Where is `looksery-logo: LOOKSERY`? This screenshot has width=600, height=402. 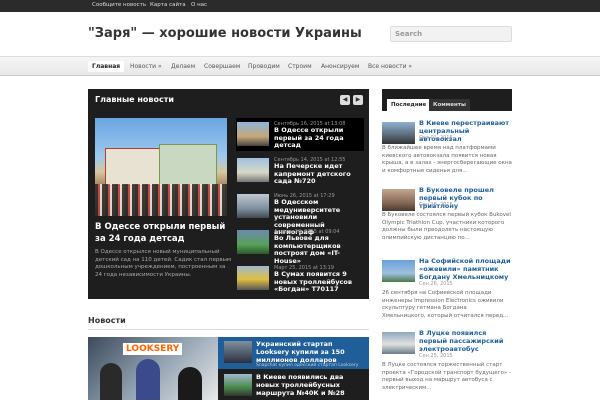
looksery-logo: LOOKSERY is located at coordinates (153, 349).